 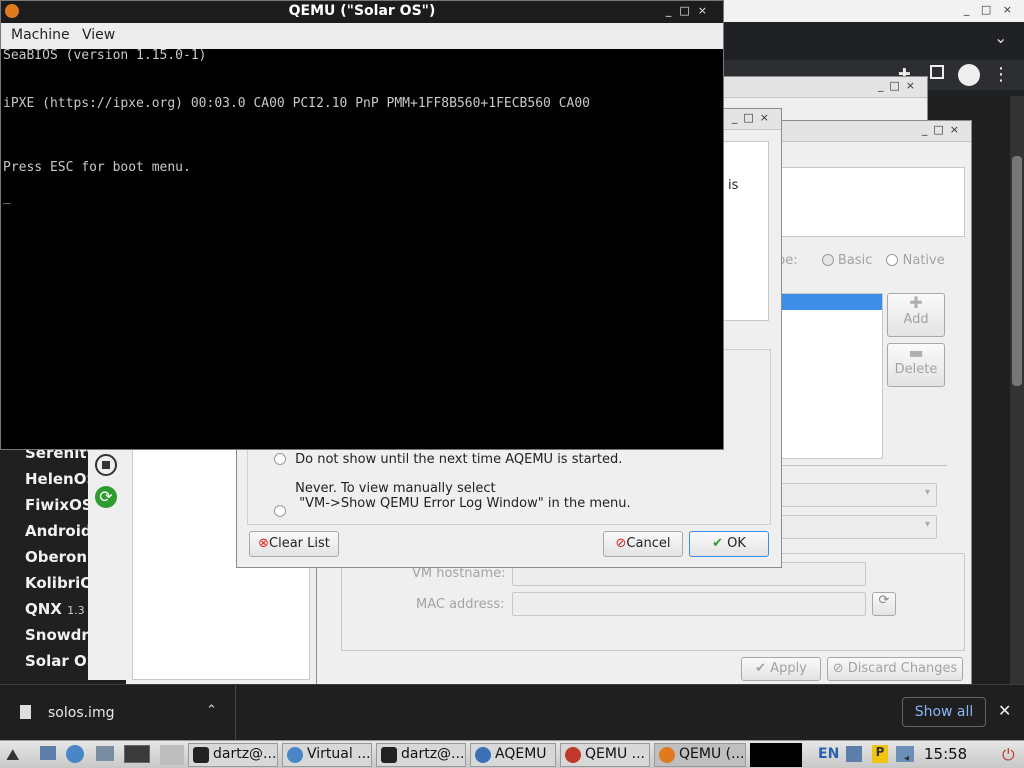 I want to click on vm-name: QNX, so click(x=43, y=609).